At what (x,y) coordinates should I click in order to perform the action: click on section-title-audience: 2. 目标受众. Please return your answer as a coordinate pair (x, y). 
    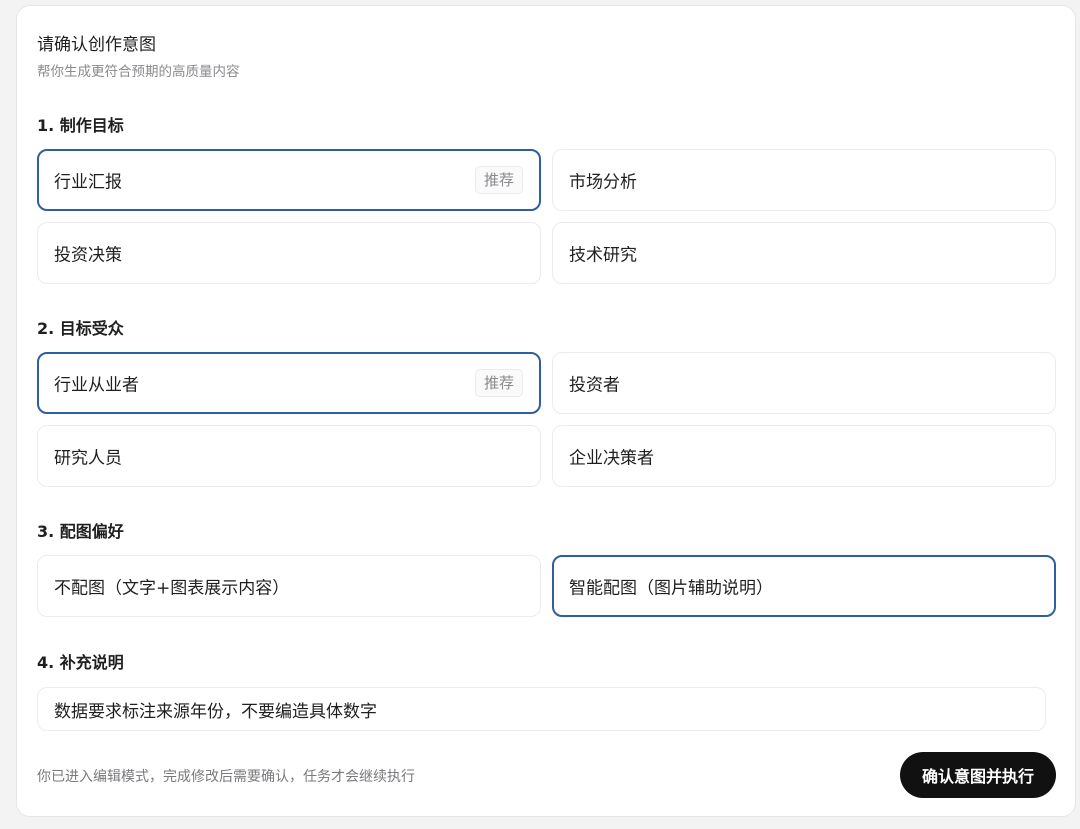
    Looking at the image, I should click on (80, 328).